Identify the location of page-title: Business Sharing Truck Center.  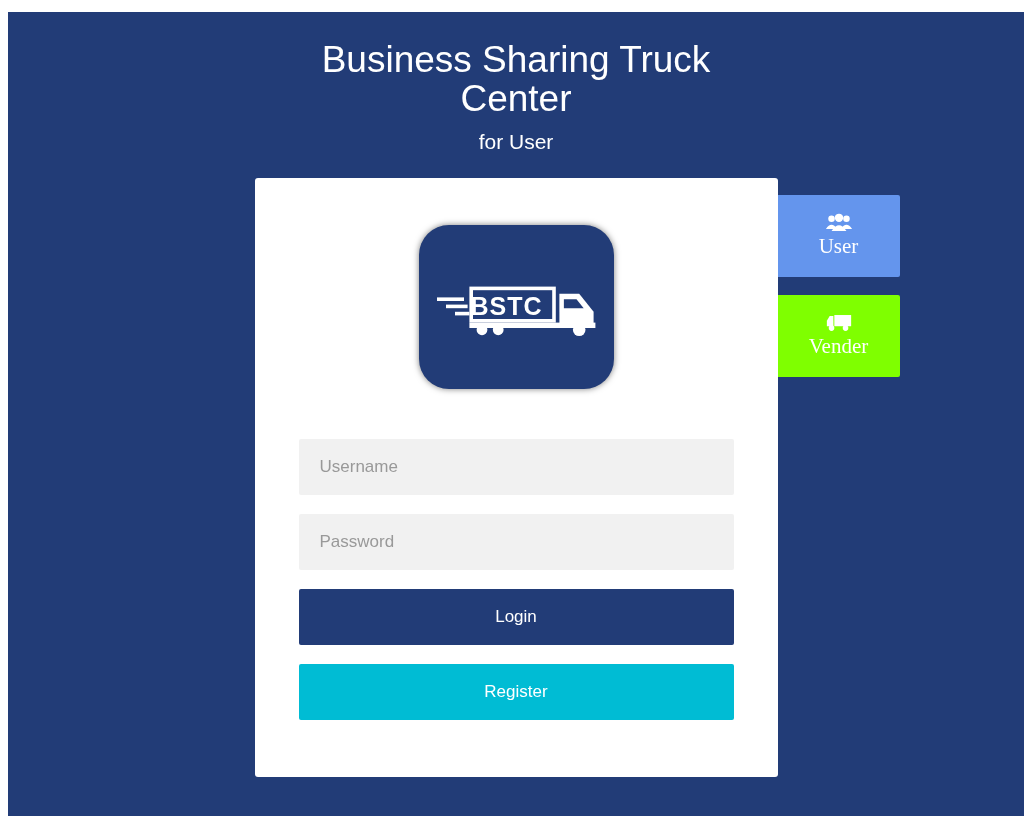
(516, 79).